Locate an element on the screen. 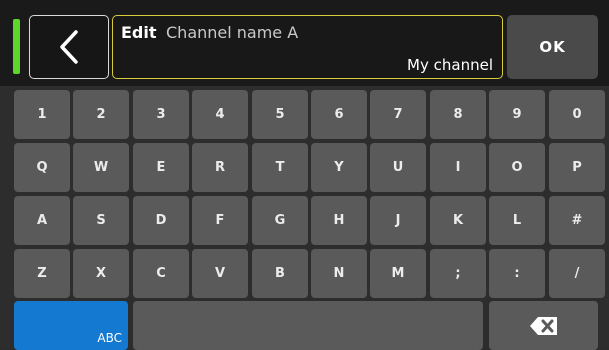 The width and height of the screenshot is (609, 350). status-indicator is located at coordinates (16, 46).